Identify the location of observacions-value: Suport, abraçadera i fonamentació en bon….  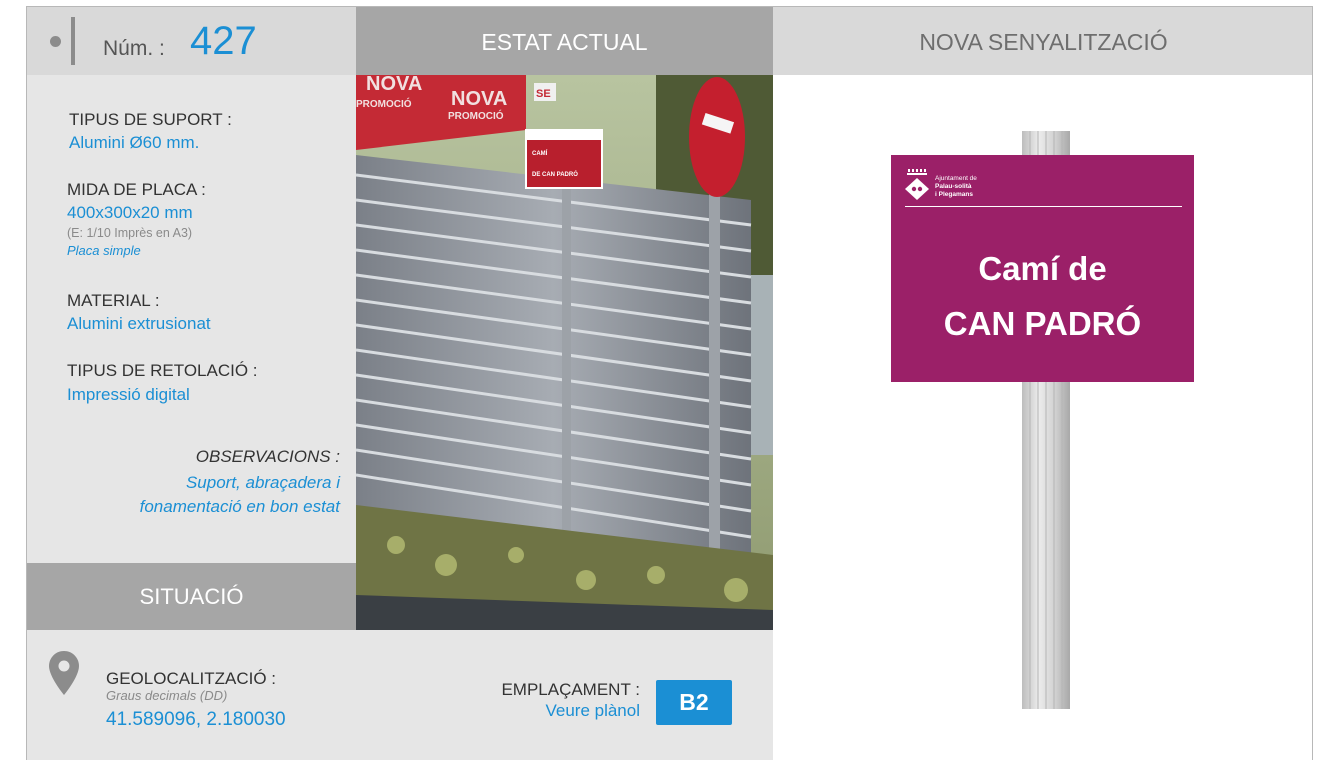
(183, 495).